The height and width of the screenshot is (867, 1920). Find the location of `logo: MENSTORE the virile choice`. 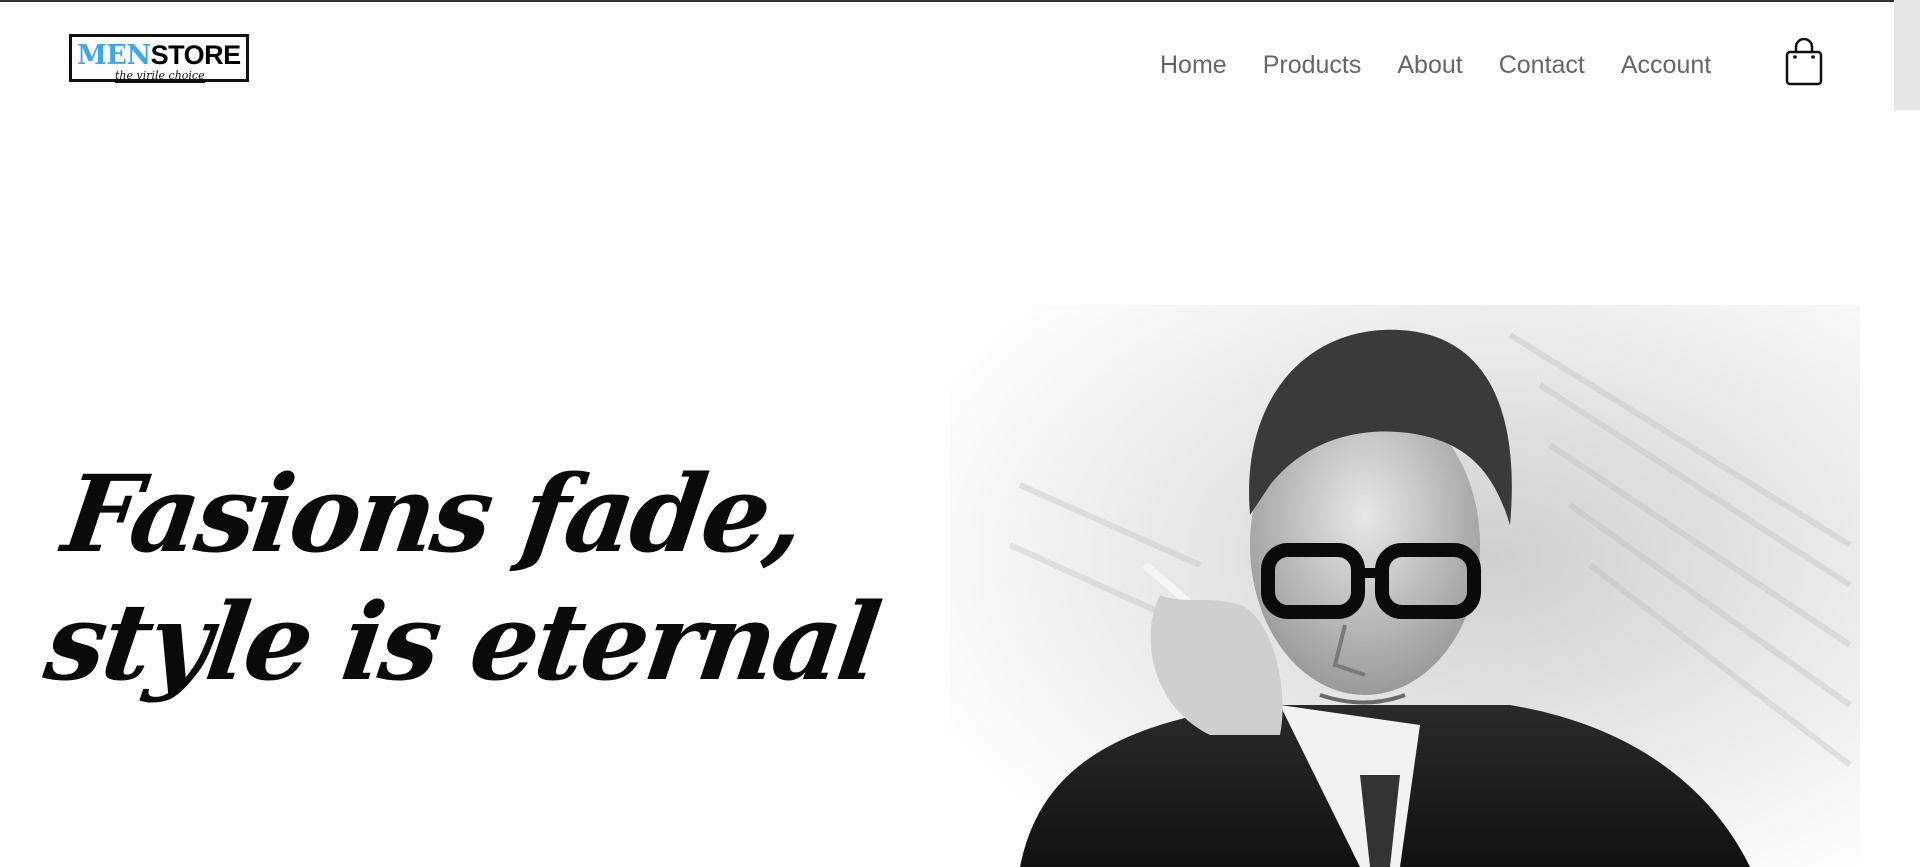

logo: MENSTORE the virile choice is located at coordinates (159, 58).